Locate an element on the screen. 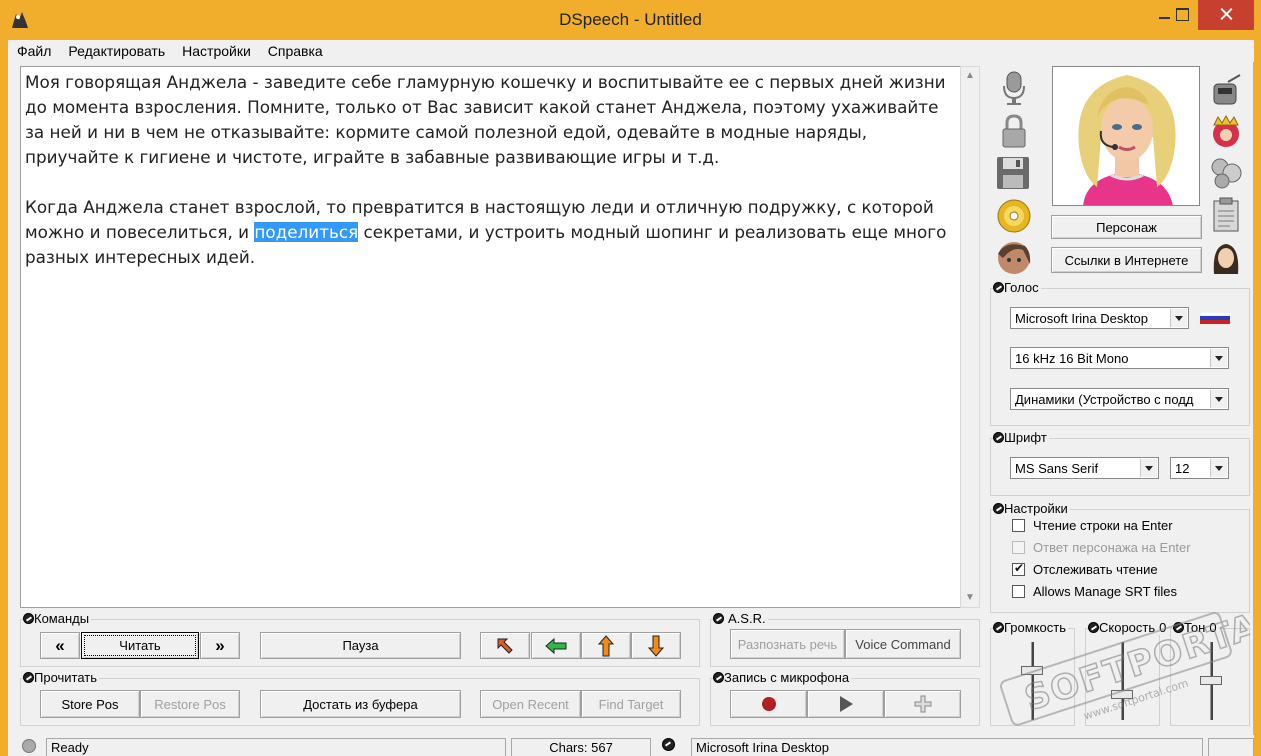 The height and width of the screenshot is (756, 1261). pitch-value: 0 is located at coordinates (1213, 627).